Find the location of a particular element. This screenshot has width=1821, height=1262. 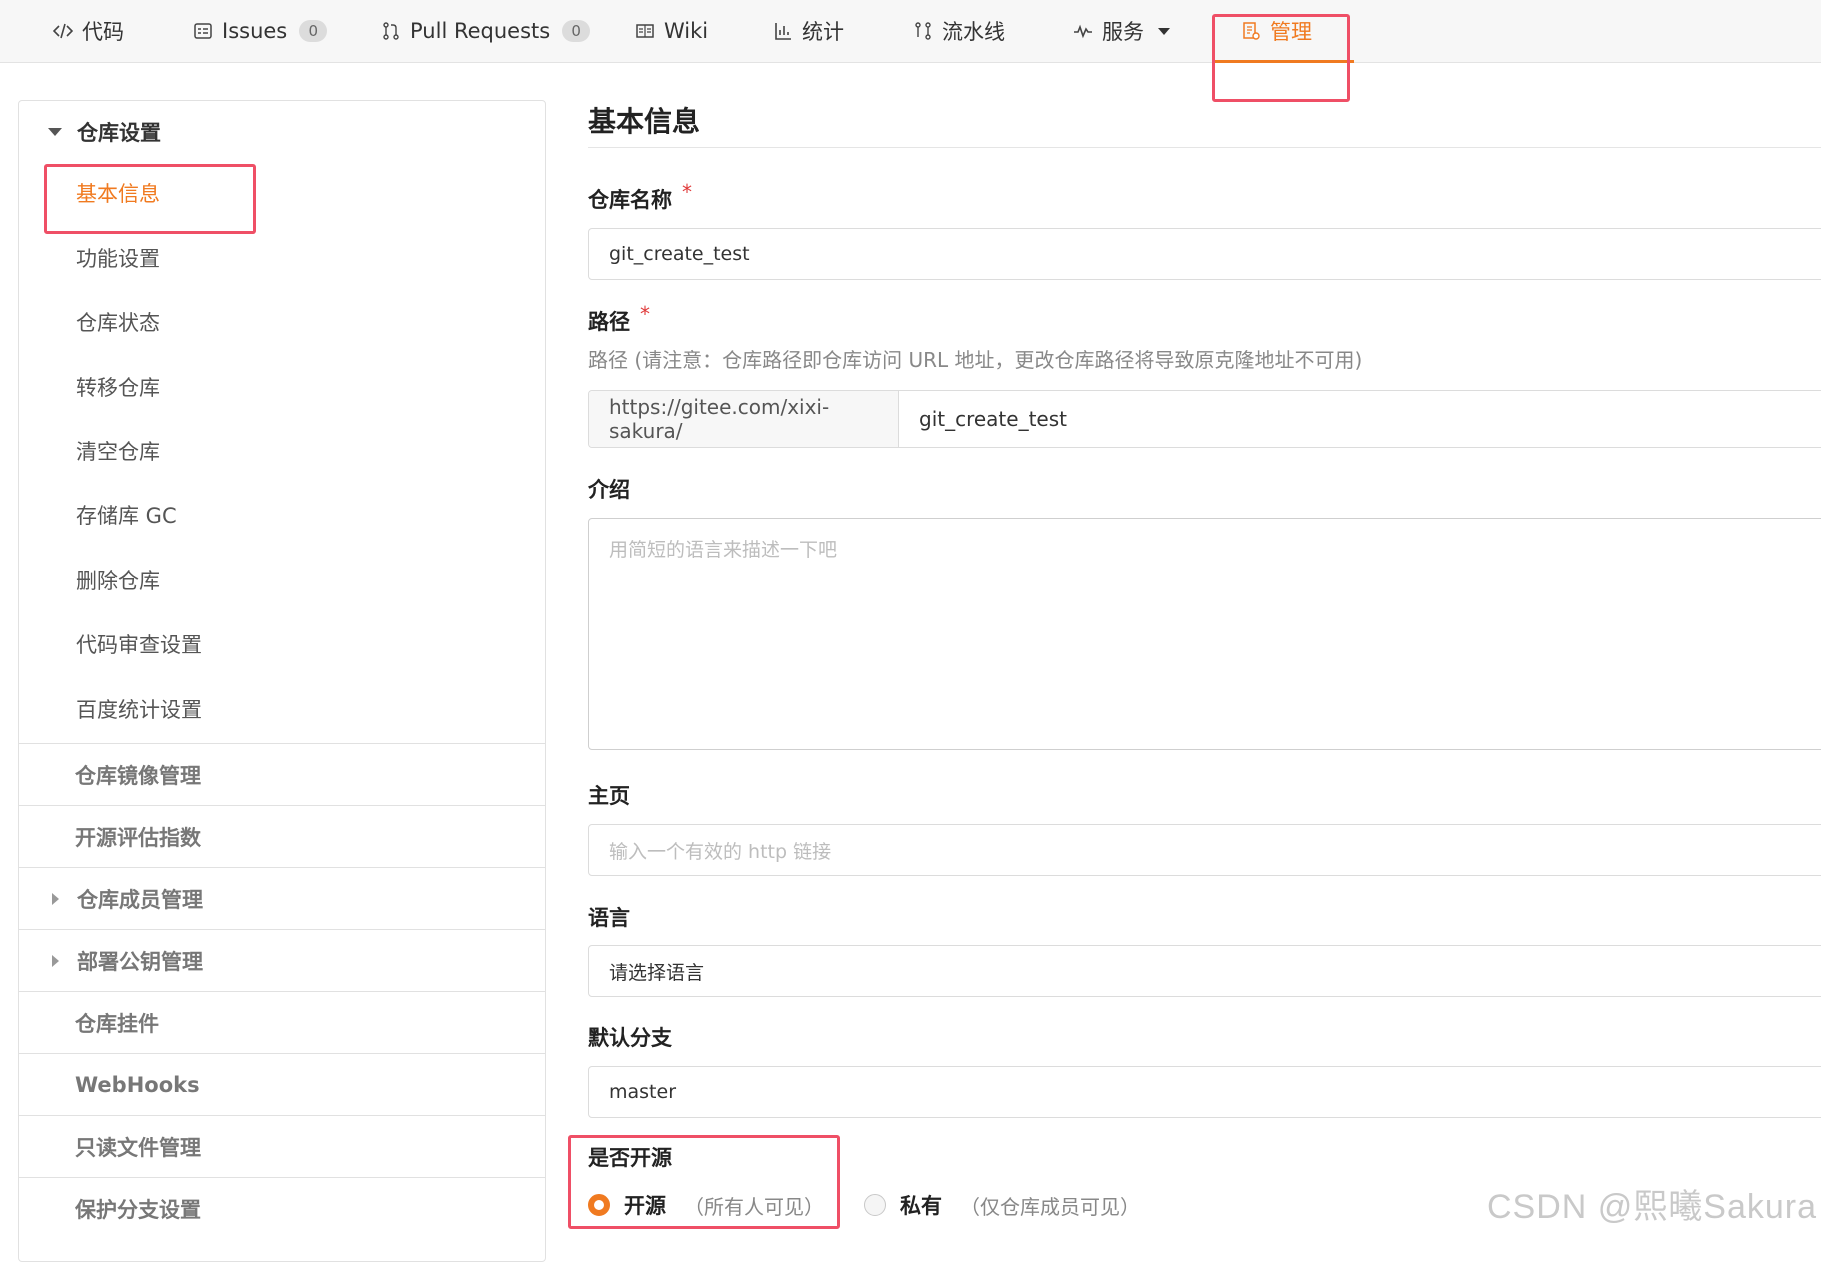

tab-label: 流水线 is located at coordinates (973, 32).